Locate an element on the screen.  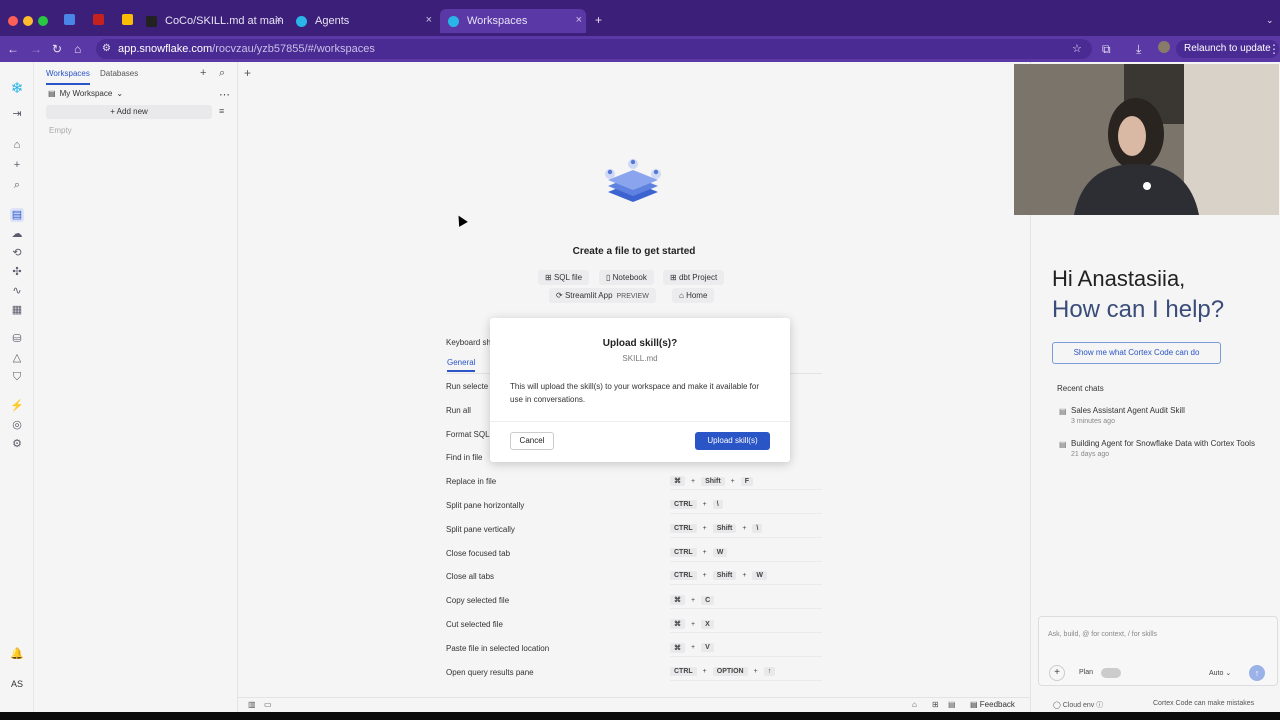
site-info-icon: ⚙ is located at coordinates (106, 49).